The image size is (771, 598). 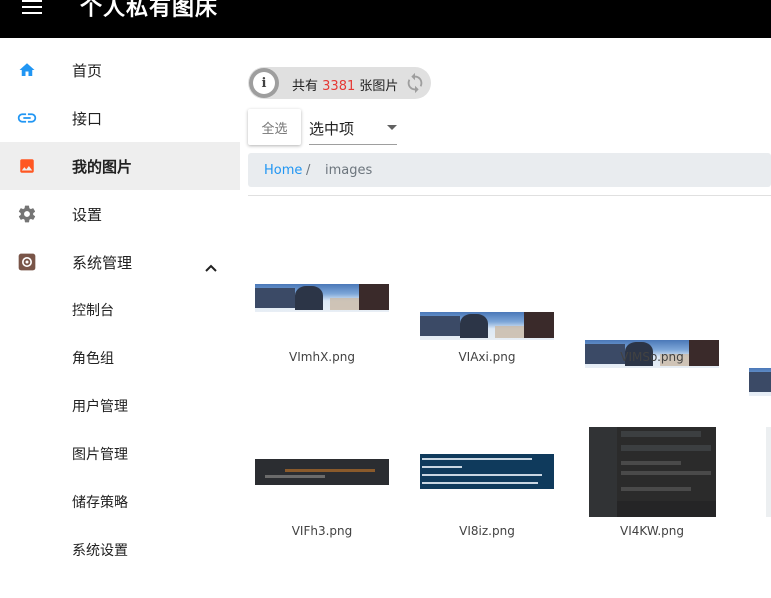 I want to click on selection-dropdown: 选中项, so click(x=353, y=127).